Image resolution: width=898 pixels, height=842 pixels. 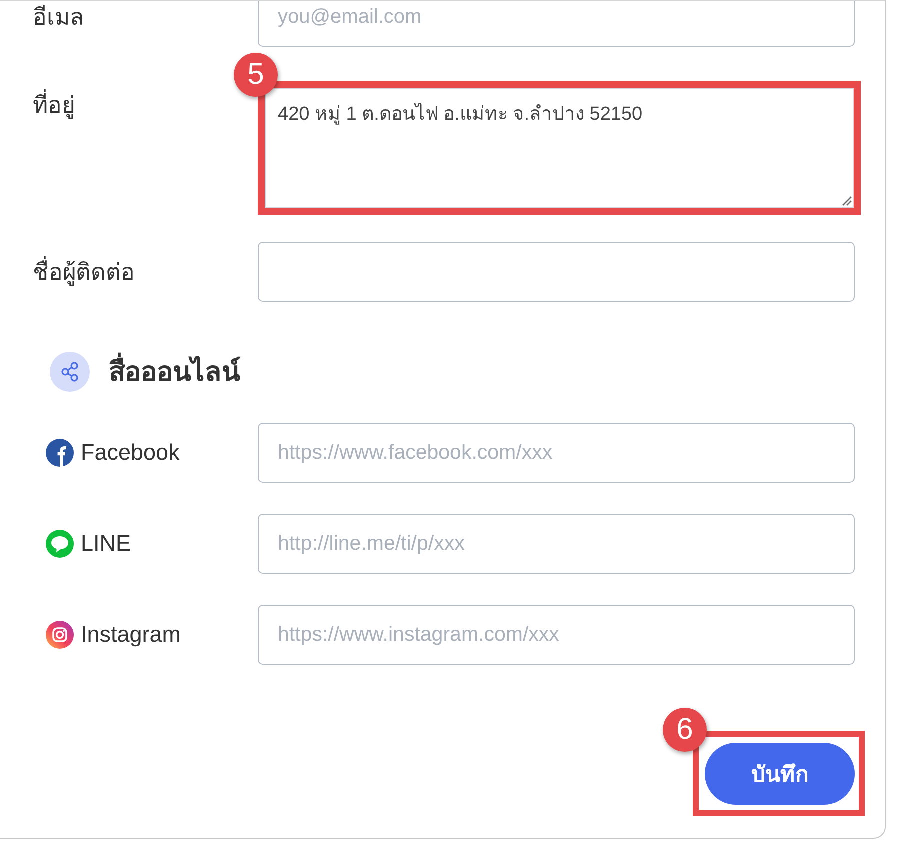 I want to click on field-label: อีเมล, so click(x=59, y=17).